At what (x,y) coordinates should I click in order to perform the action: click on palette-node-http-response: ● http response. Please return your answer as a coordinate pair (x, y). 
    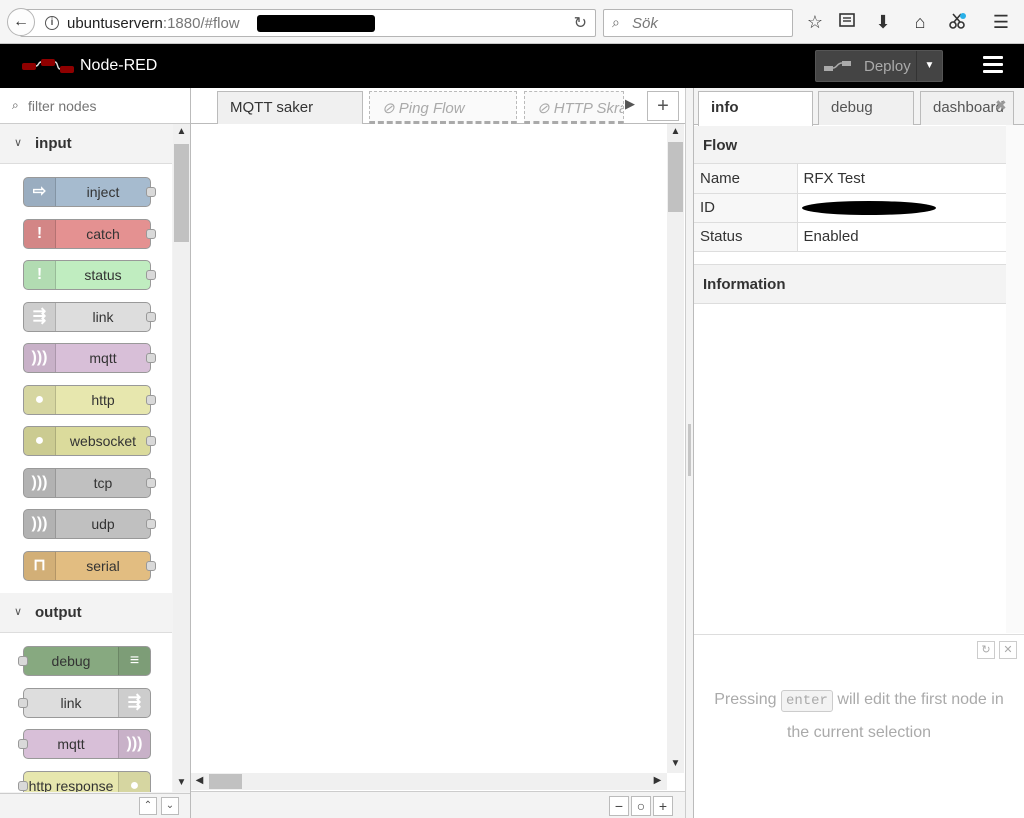
    Looking at the image, I should click on (84, 781).